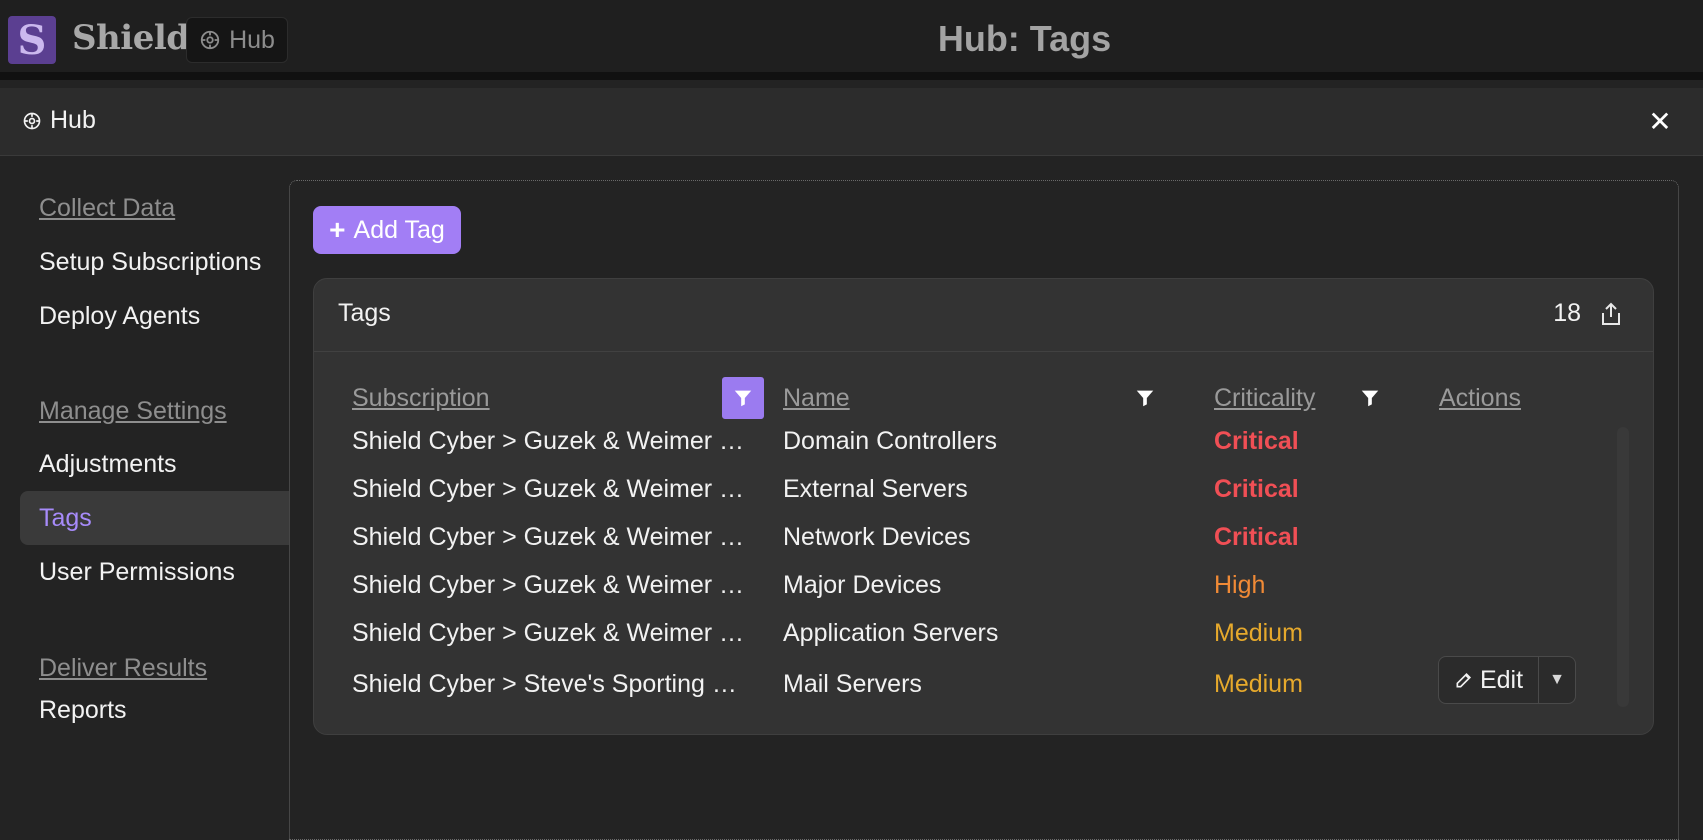  What do you see at coordinates (154, 464) in the screenshot?
I see `sidebar-item-adjustments: Adjustments` at bounding box center [154, 464].